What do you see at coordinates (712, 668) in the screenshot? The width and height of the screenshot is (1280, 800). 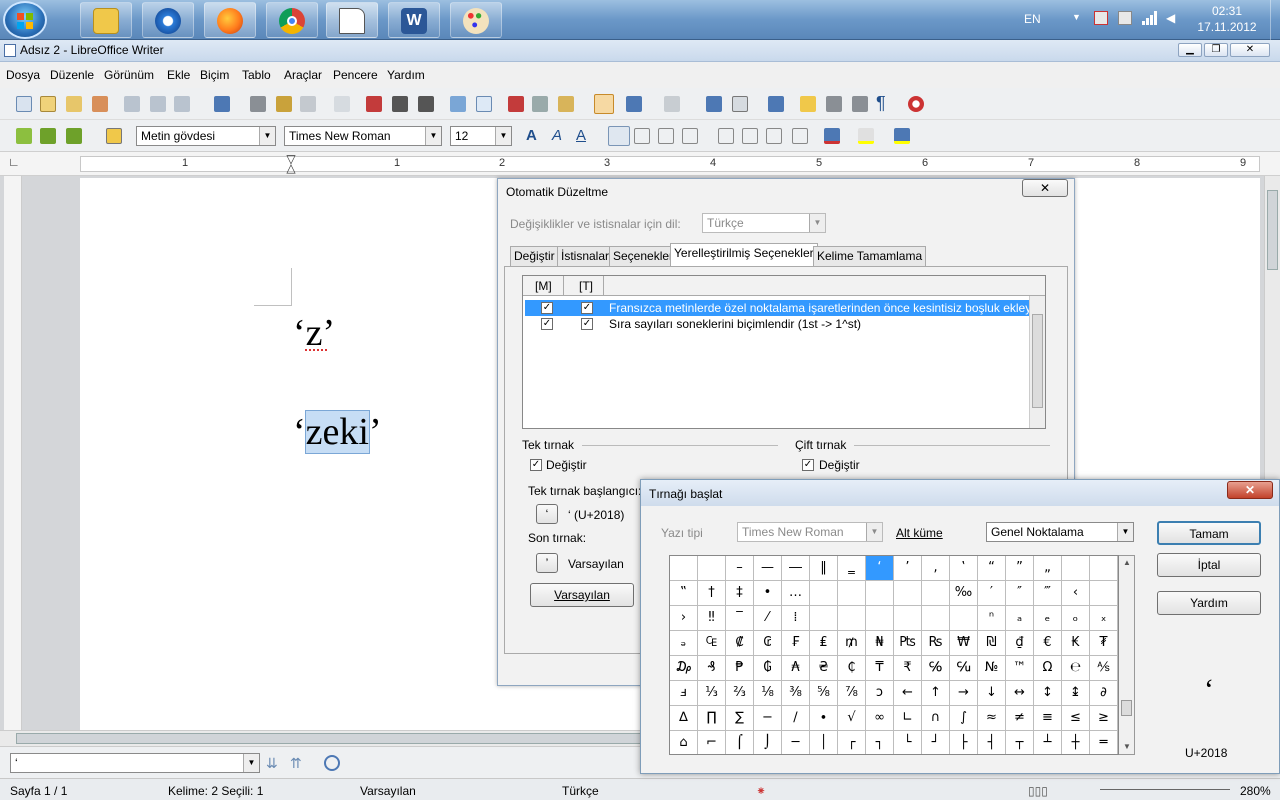 I see `char-cell: ₰` at bounding box center [712, 668].